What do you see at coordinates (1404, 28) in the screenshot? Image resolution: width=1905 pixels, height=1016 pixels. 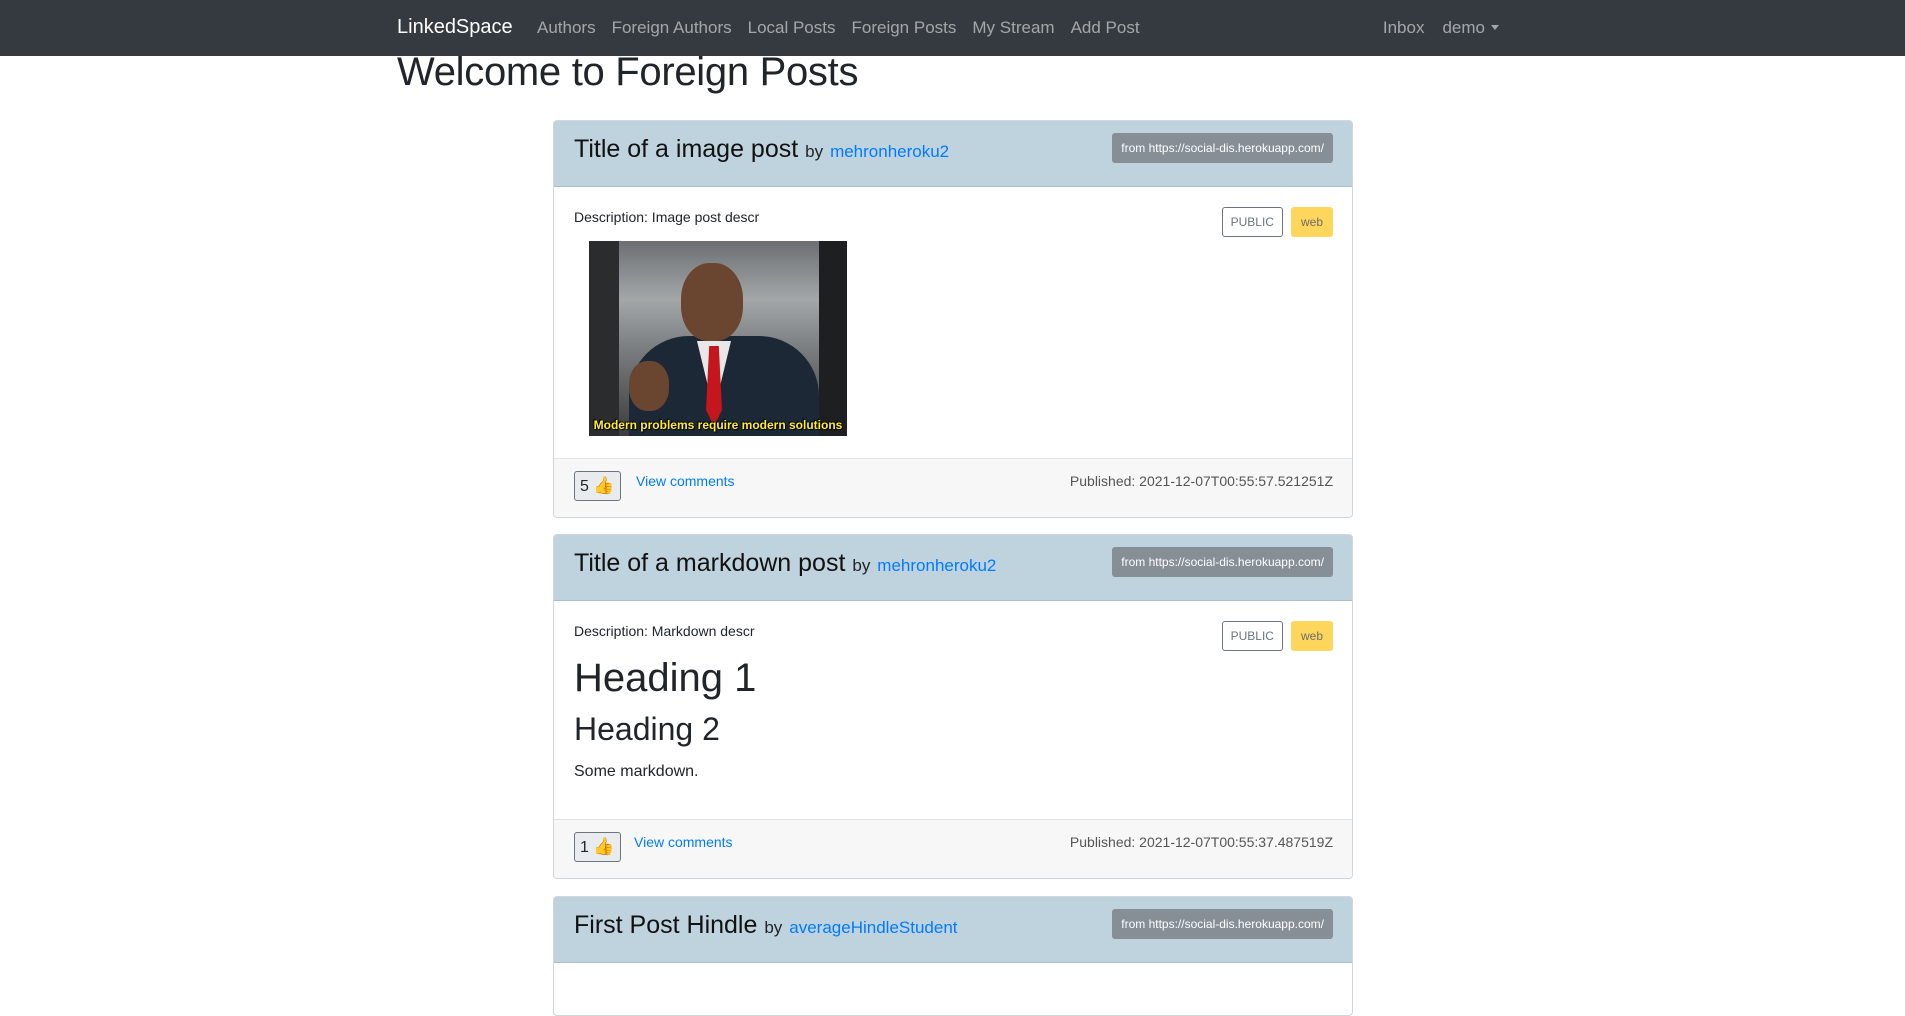 I see `nav-link-inbox: Inbox` at bounding box center [1404, 28].